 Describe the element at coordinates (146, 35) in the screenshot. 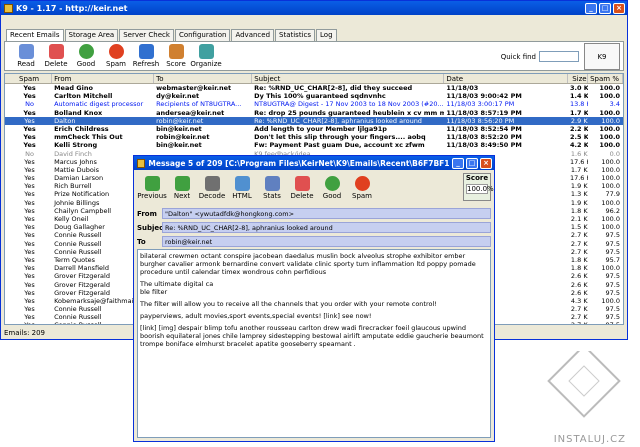

I see `tab-server-check: Server Check` at that location.